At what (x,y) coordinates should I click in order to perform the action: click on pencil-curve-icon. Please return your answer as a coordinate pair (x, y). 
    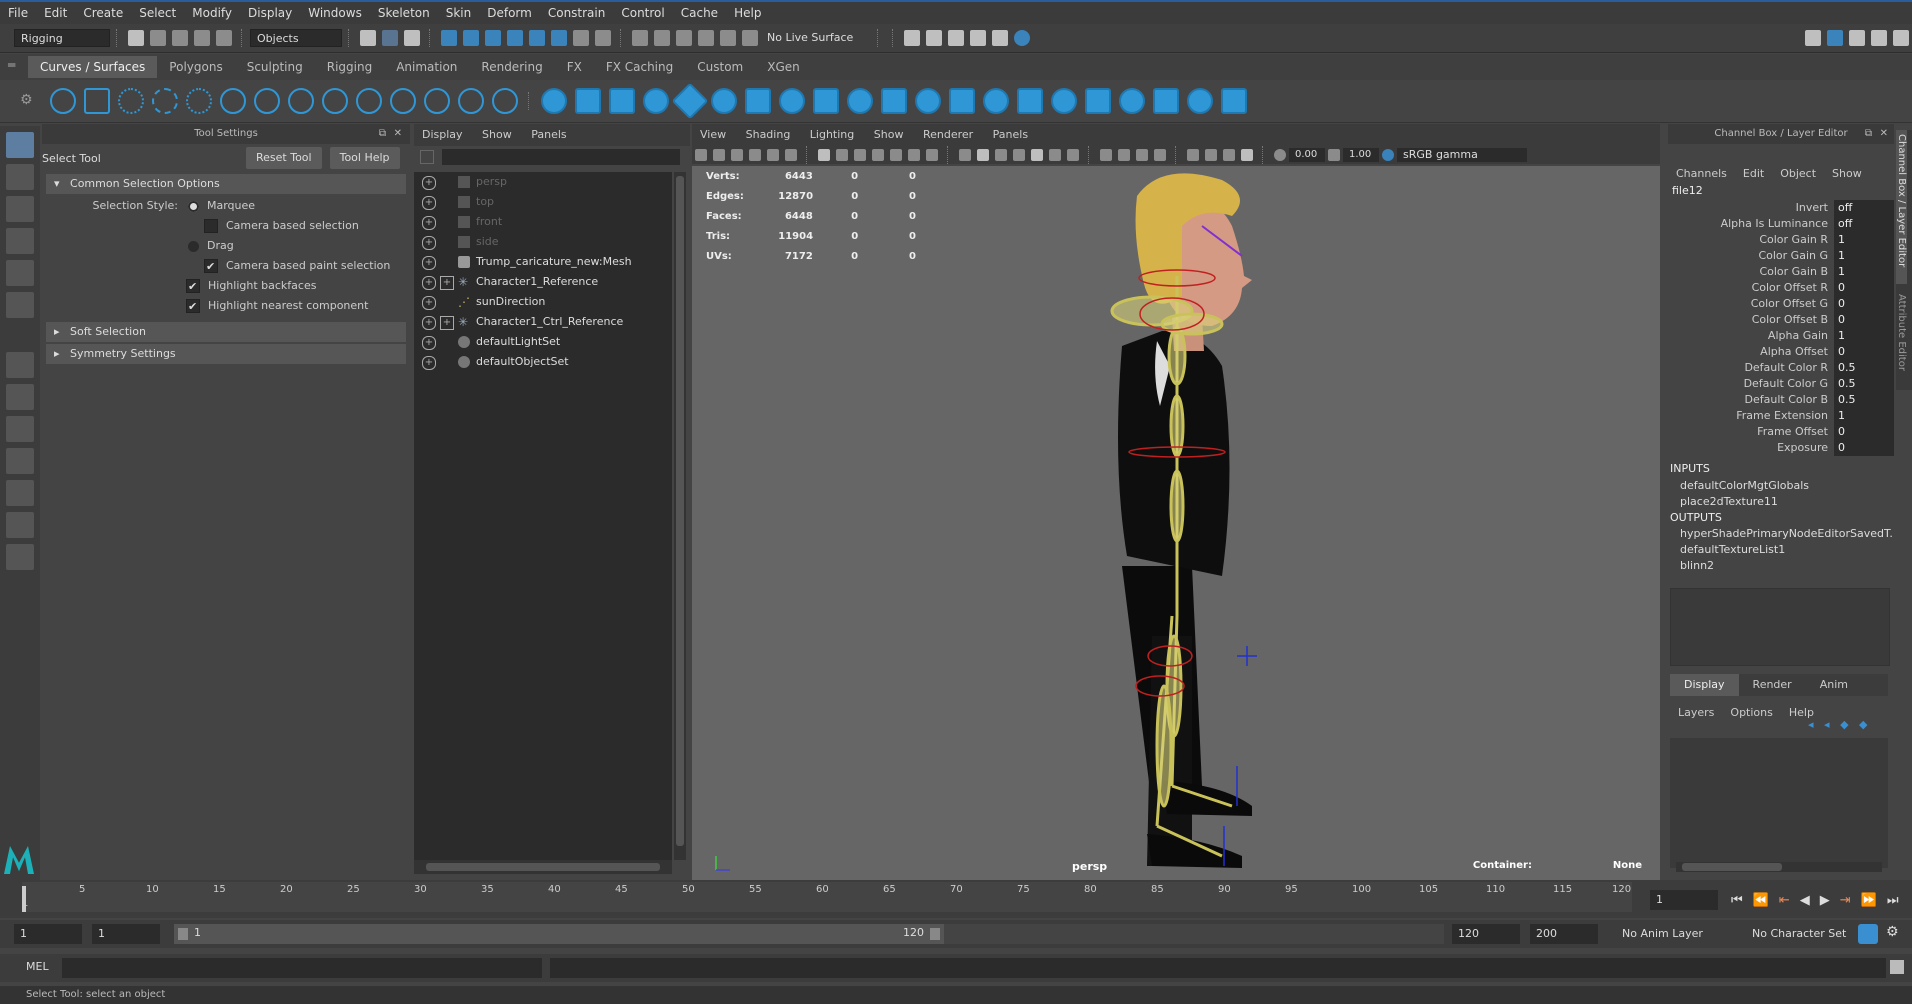
    Looking at the image, I should click on (233, 101).